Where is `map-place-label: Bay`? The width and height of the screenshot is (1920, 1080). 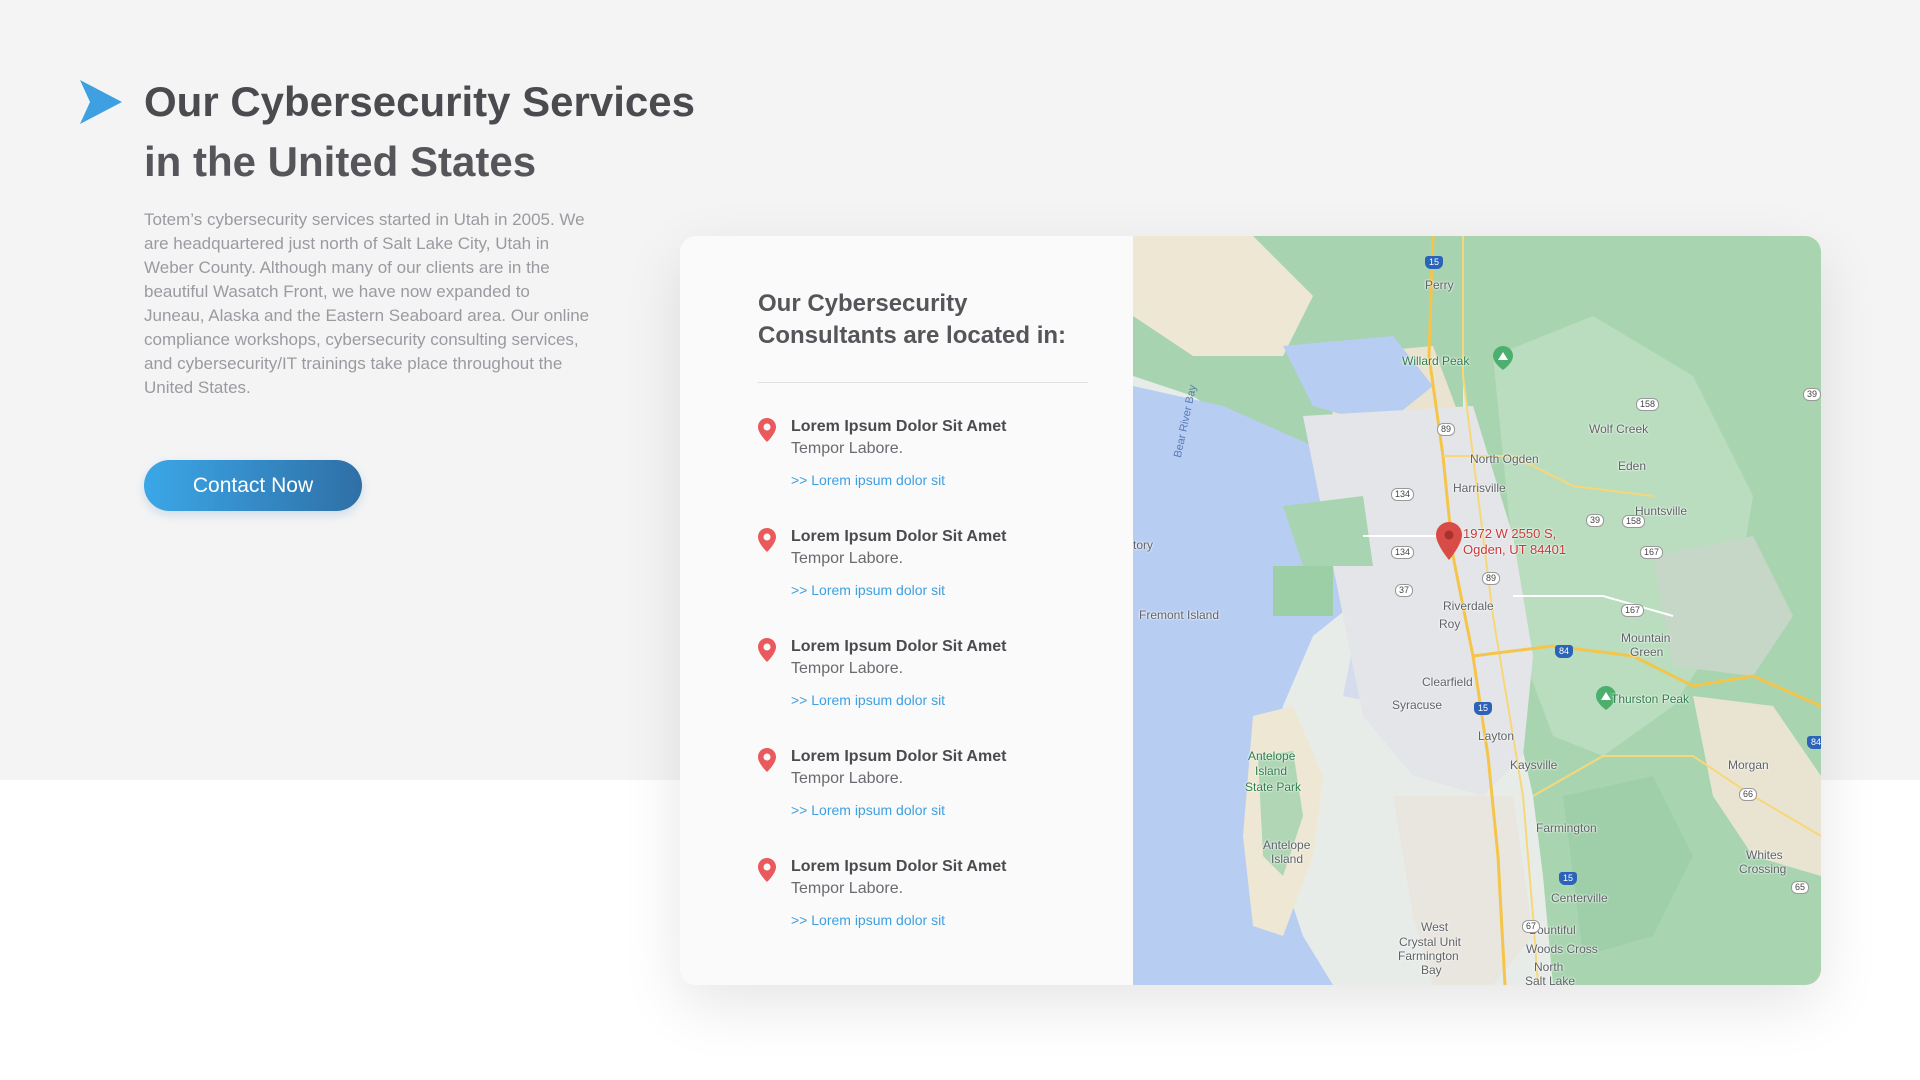 map-place-label: Bay is located at coordinates (1431, 970).